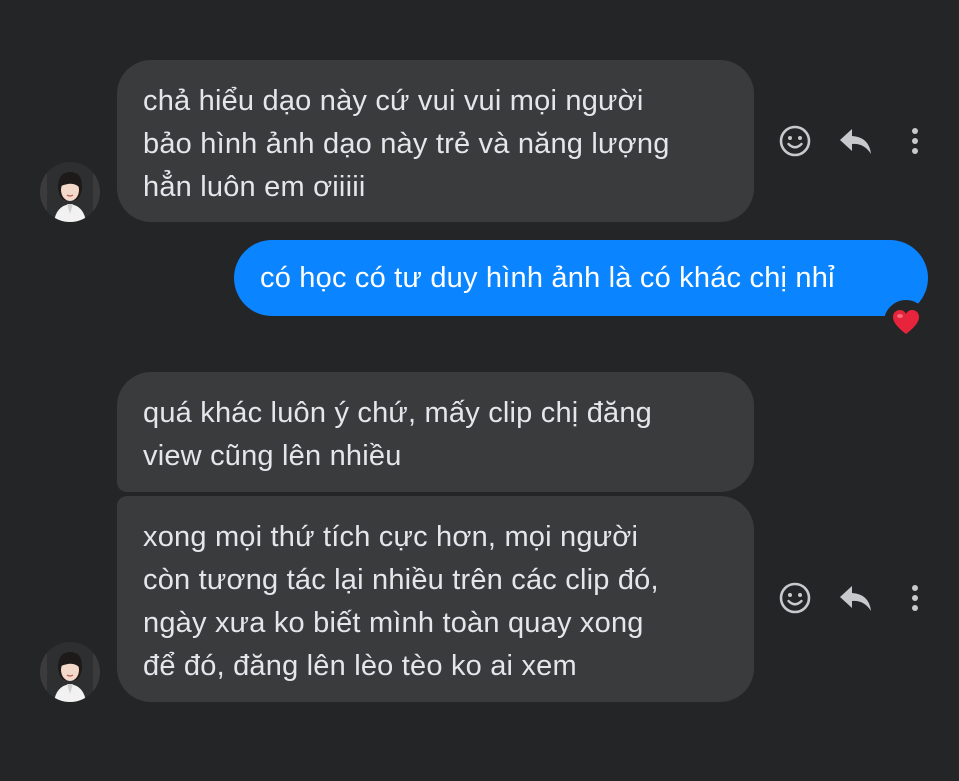  I want to click on message-text-line: ngày xưa ko biết mình toàn quay xong, so click(393, 623).